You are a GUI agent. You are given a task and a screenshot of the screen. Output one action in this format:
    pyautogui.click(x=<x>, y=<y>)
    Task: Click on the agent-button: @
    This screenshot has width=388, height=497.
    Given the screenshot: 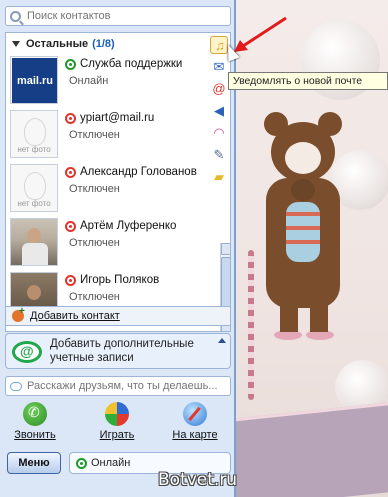 What is the action you would take?
    pyautogui.click(x=219, y=89)
    